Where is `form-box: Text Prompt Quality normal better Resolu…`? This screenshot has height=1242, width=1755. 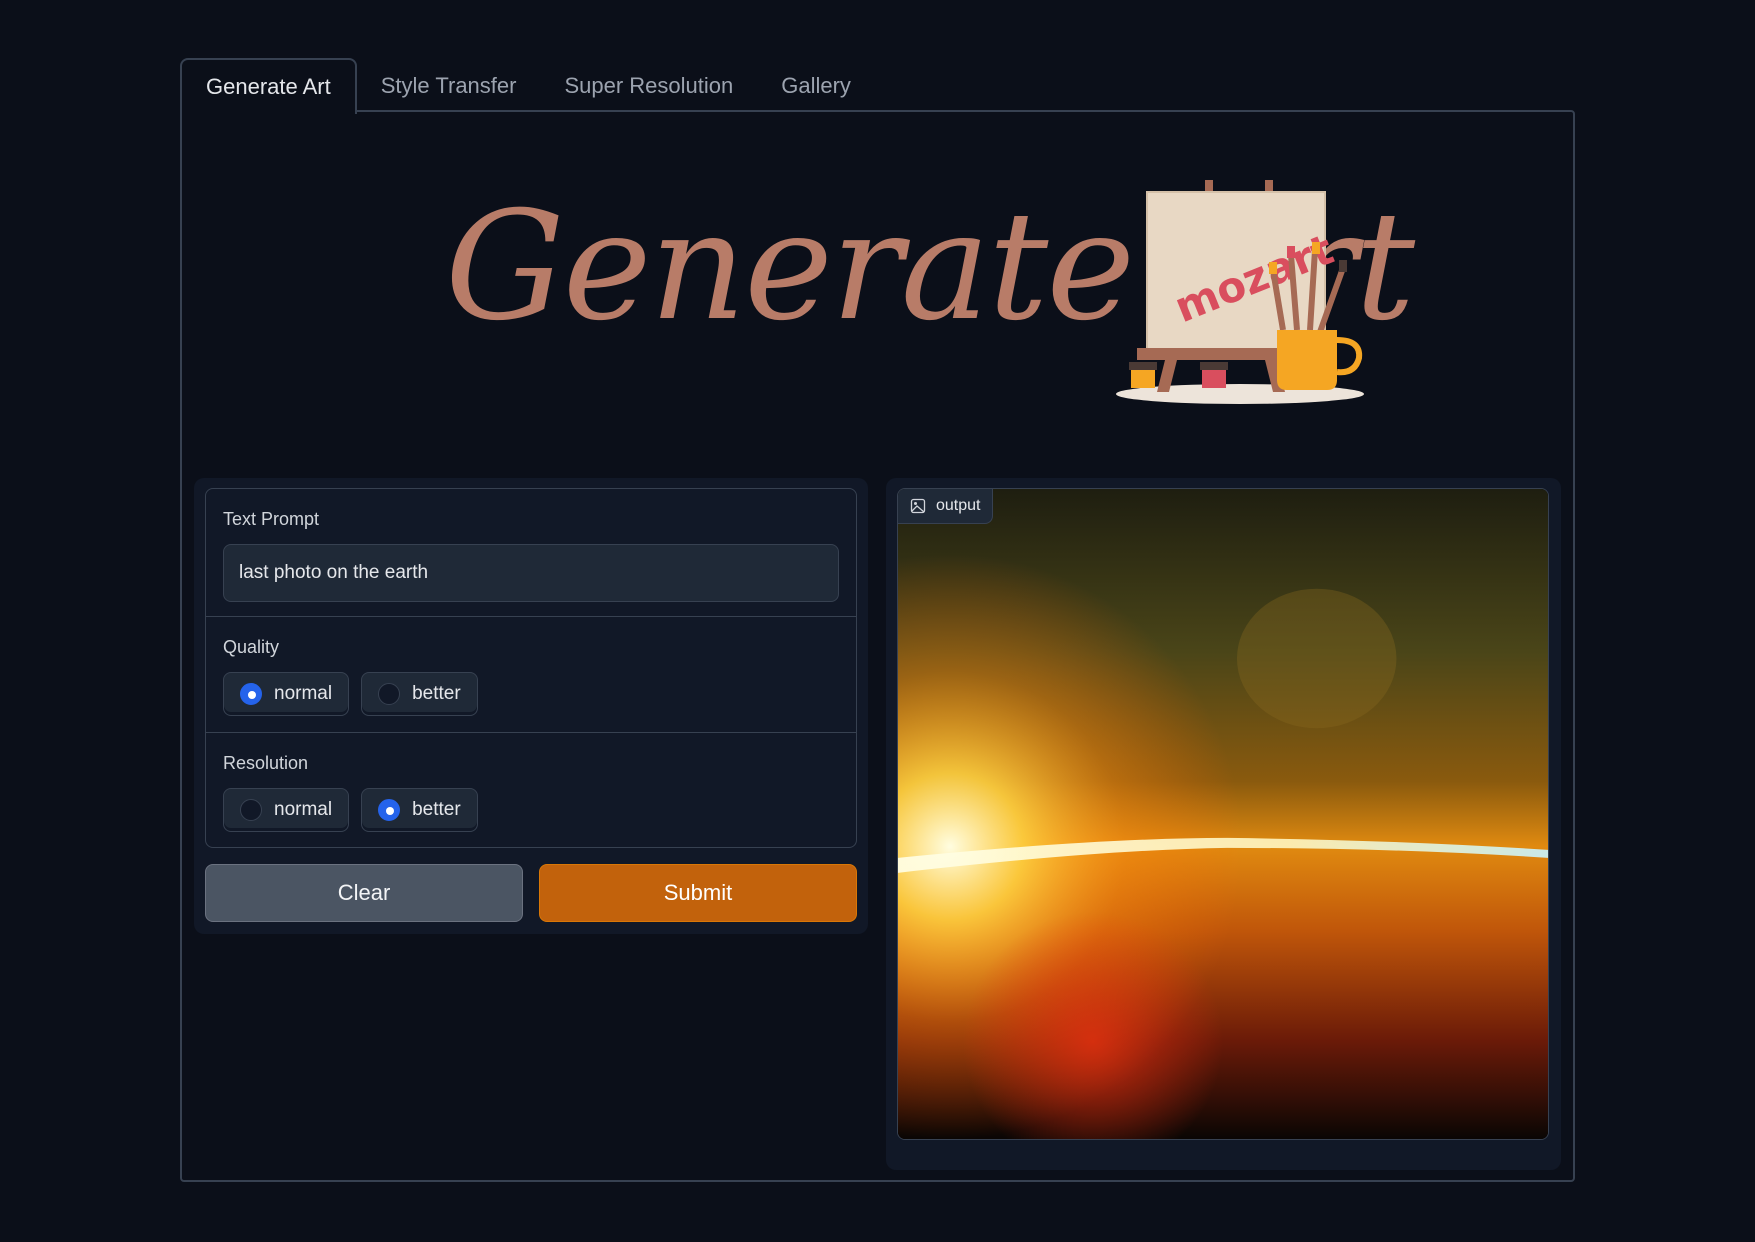
form-box: Text Prompt Quality normal better Resolu… is located at coordinates (531, 668).